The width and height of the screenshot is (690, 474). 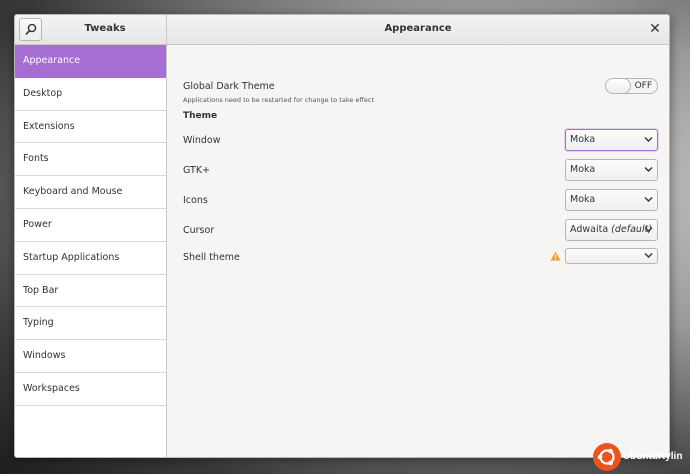 I want to click on close-button: ✕, so click(x=655, y=29).